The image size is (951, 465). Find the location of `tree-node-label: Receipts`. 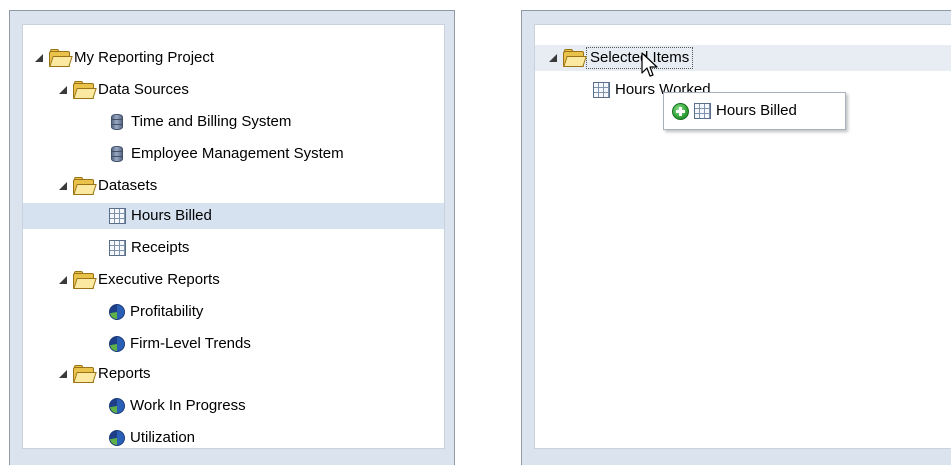

tree-node-label: Receipts is located at coordinates (160, 247).